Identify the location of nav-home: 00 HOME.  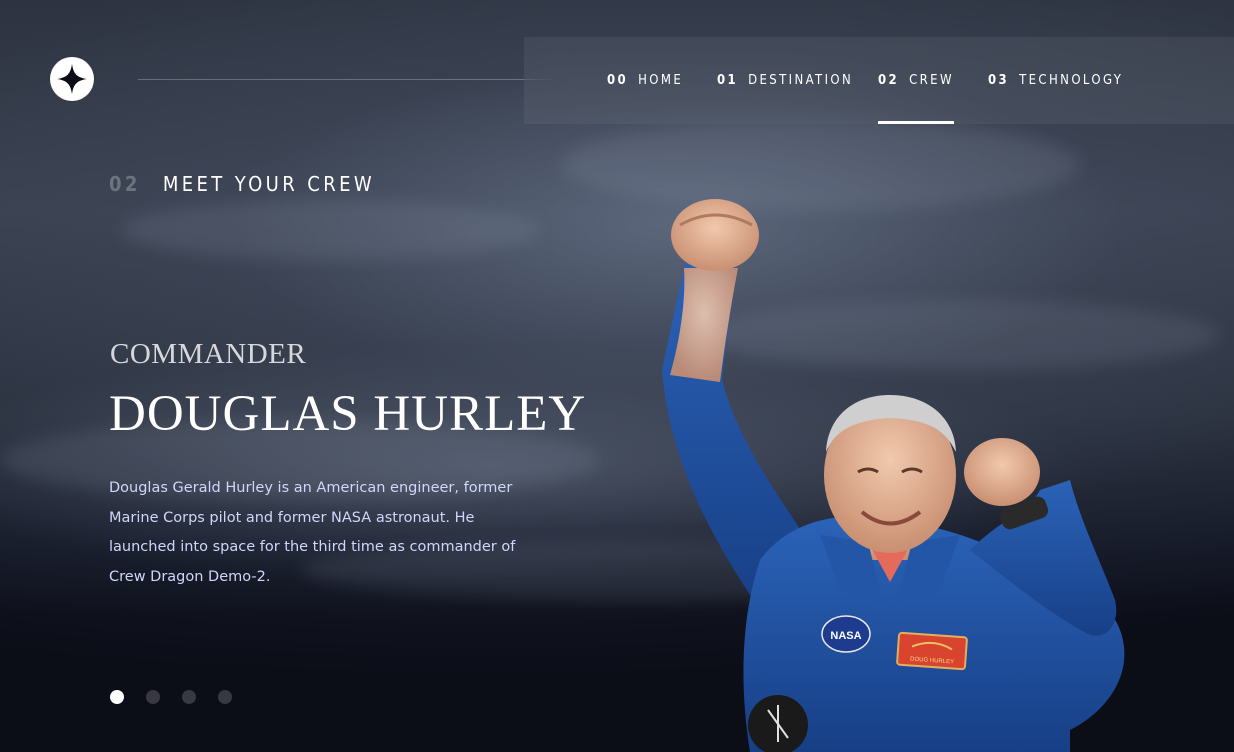
(645, 80).